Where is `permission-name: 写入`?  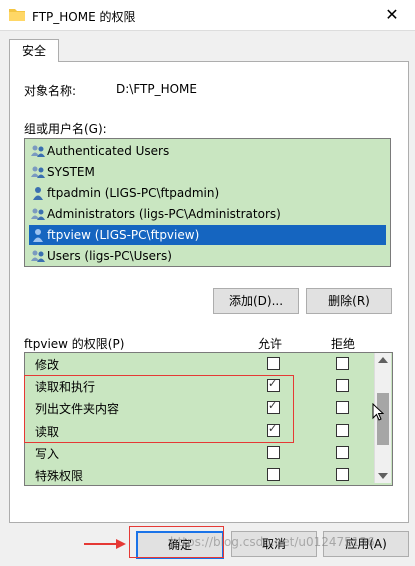 permission-name: 写入 is located at coordinates (47, 453).